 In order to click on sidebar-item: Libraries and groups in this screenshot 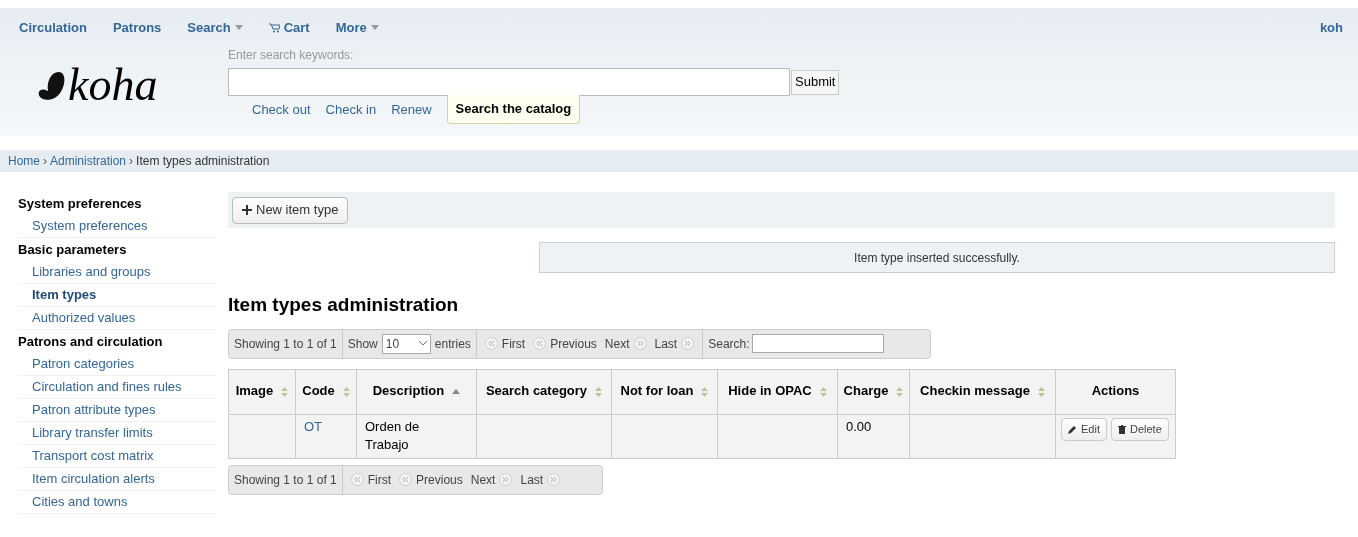, I will do `click(116, 272)`.